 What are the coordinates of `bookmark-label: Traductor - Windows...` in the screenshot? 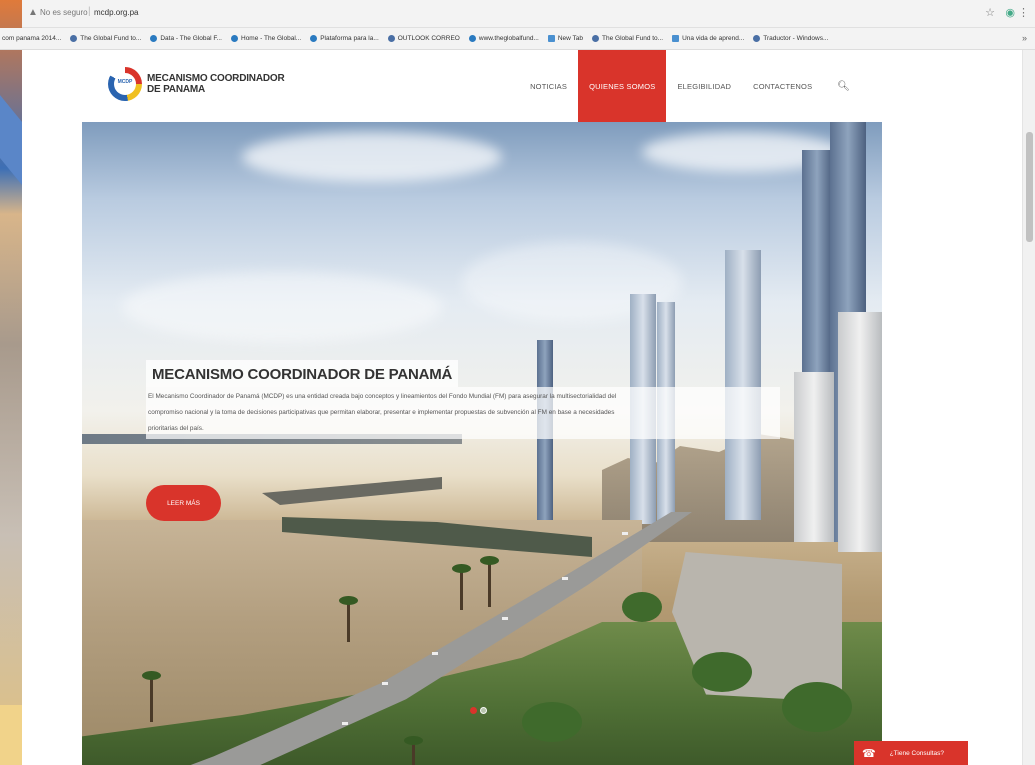 It's located at (796, 38).